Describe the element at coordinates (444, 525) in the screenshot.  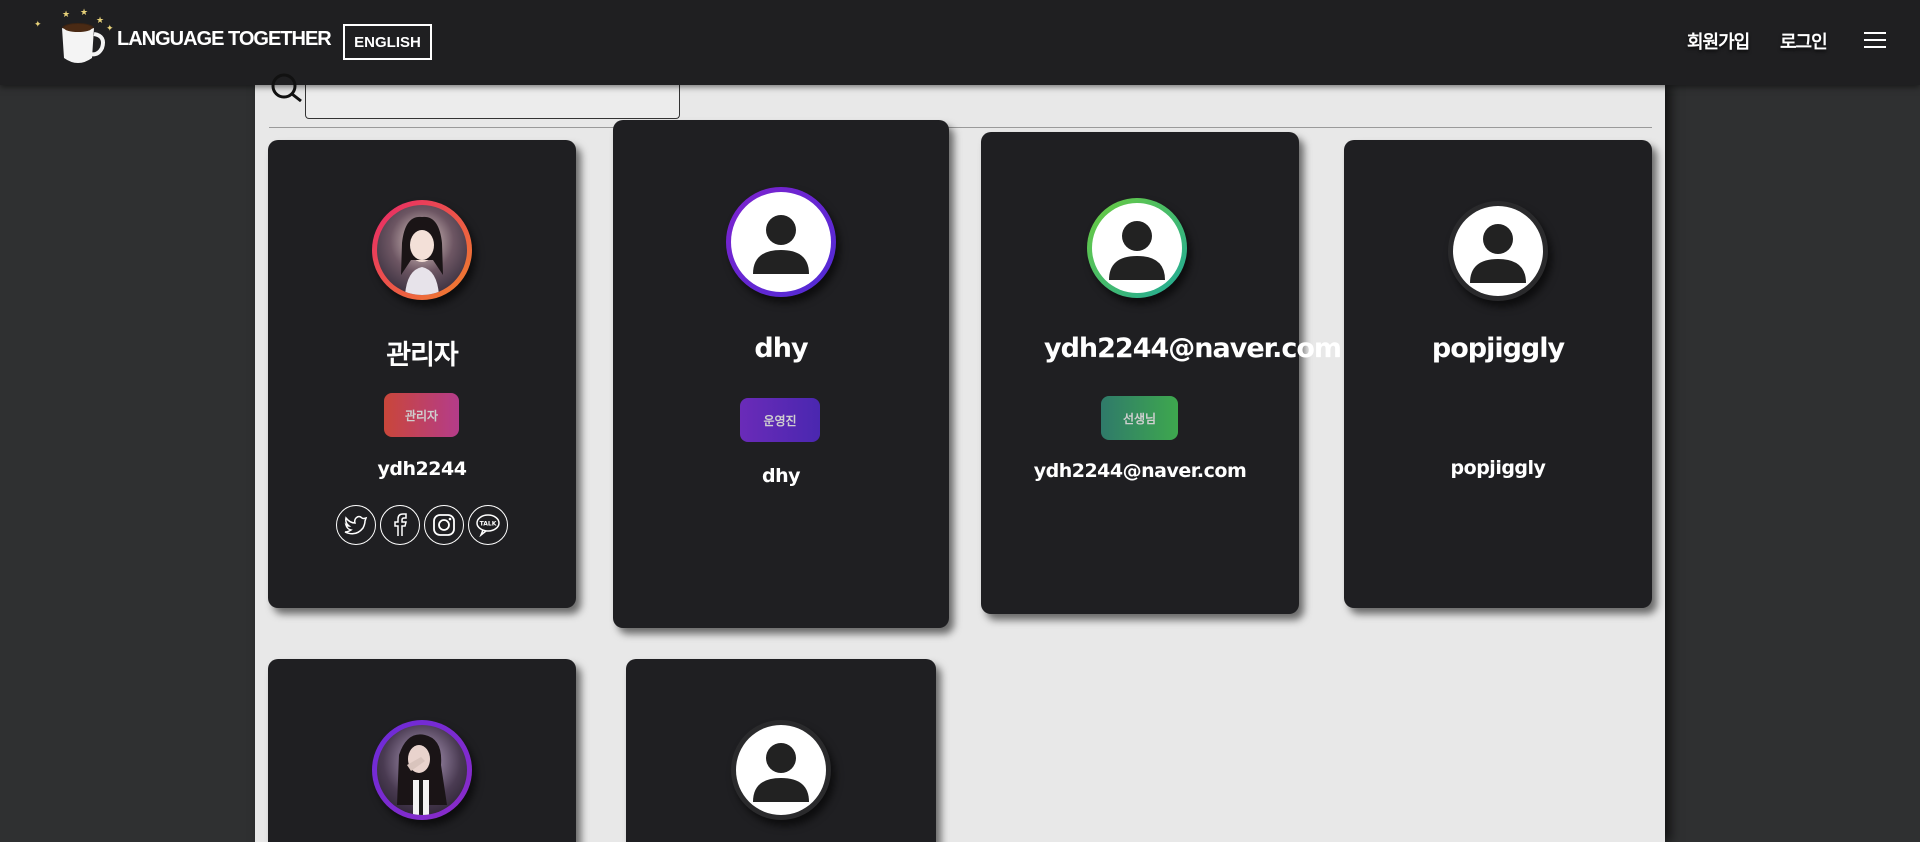
I see `instagram-icon` at that location.